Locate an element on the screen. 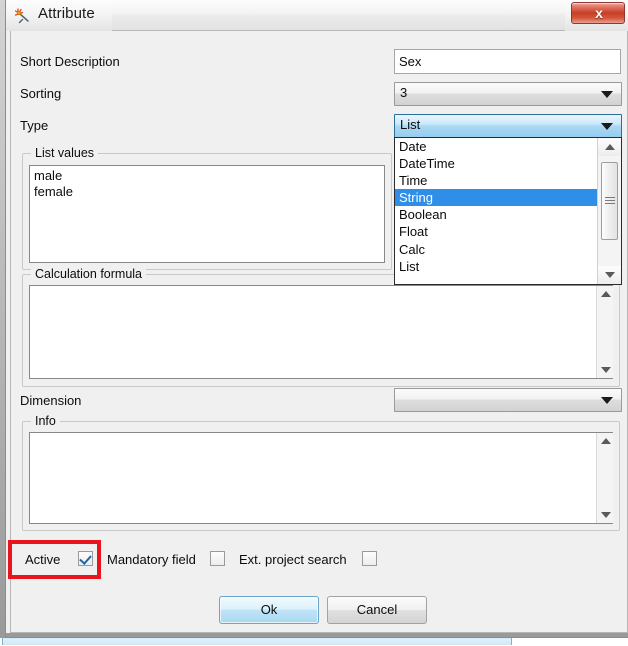 The image size is (628, 646). info-title: Info is located at coordinates (45, 421).